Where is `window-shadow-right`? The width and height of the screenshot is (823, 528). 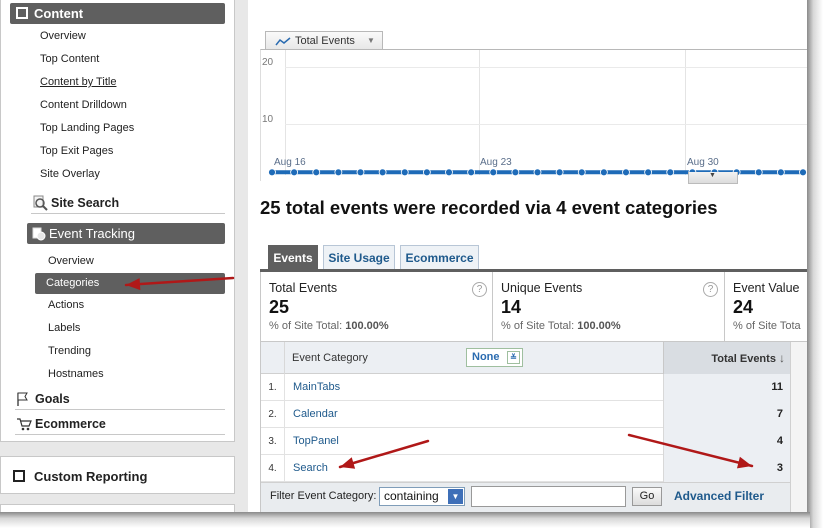 window-shadow-right is located at coordinates (815, 264).